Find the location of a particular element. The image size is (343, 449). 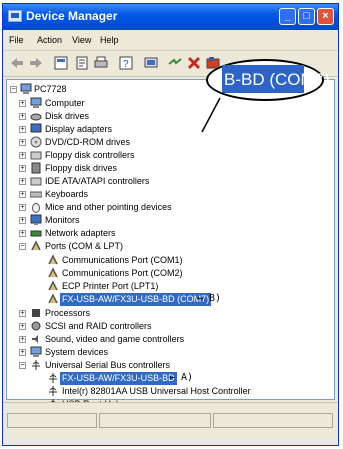

port-label: FX-USB-AW/FX3U-USB-BD (COM7) is located at coordinates (136, 299).